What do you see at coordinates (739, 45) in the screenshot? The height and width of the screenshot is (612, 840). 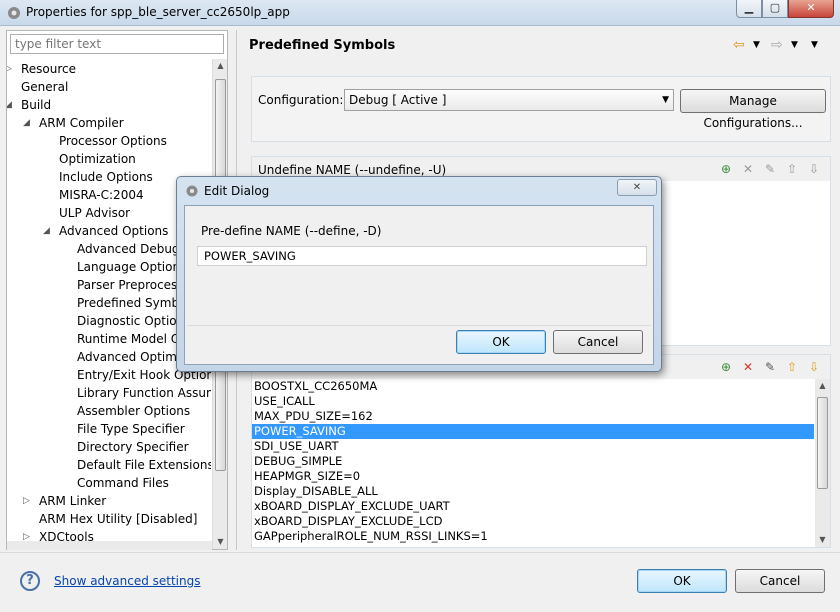 I see `back-arrow-icon: ⇦` at bounding box center [739, 45].